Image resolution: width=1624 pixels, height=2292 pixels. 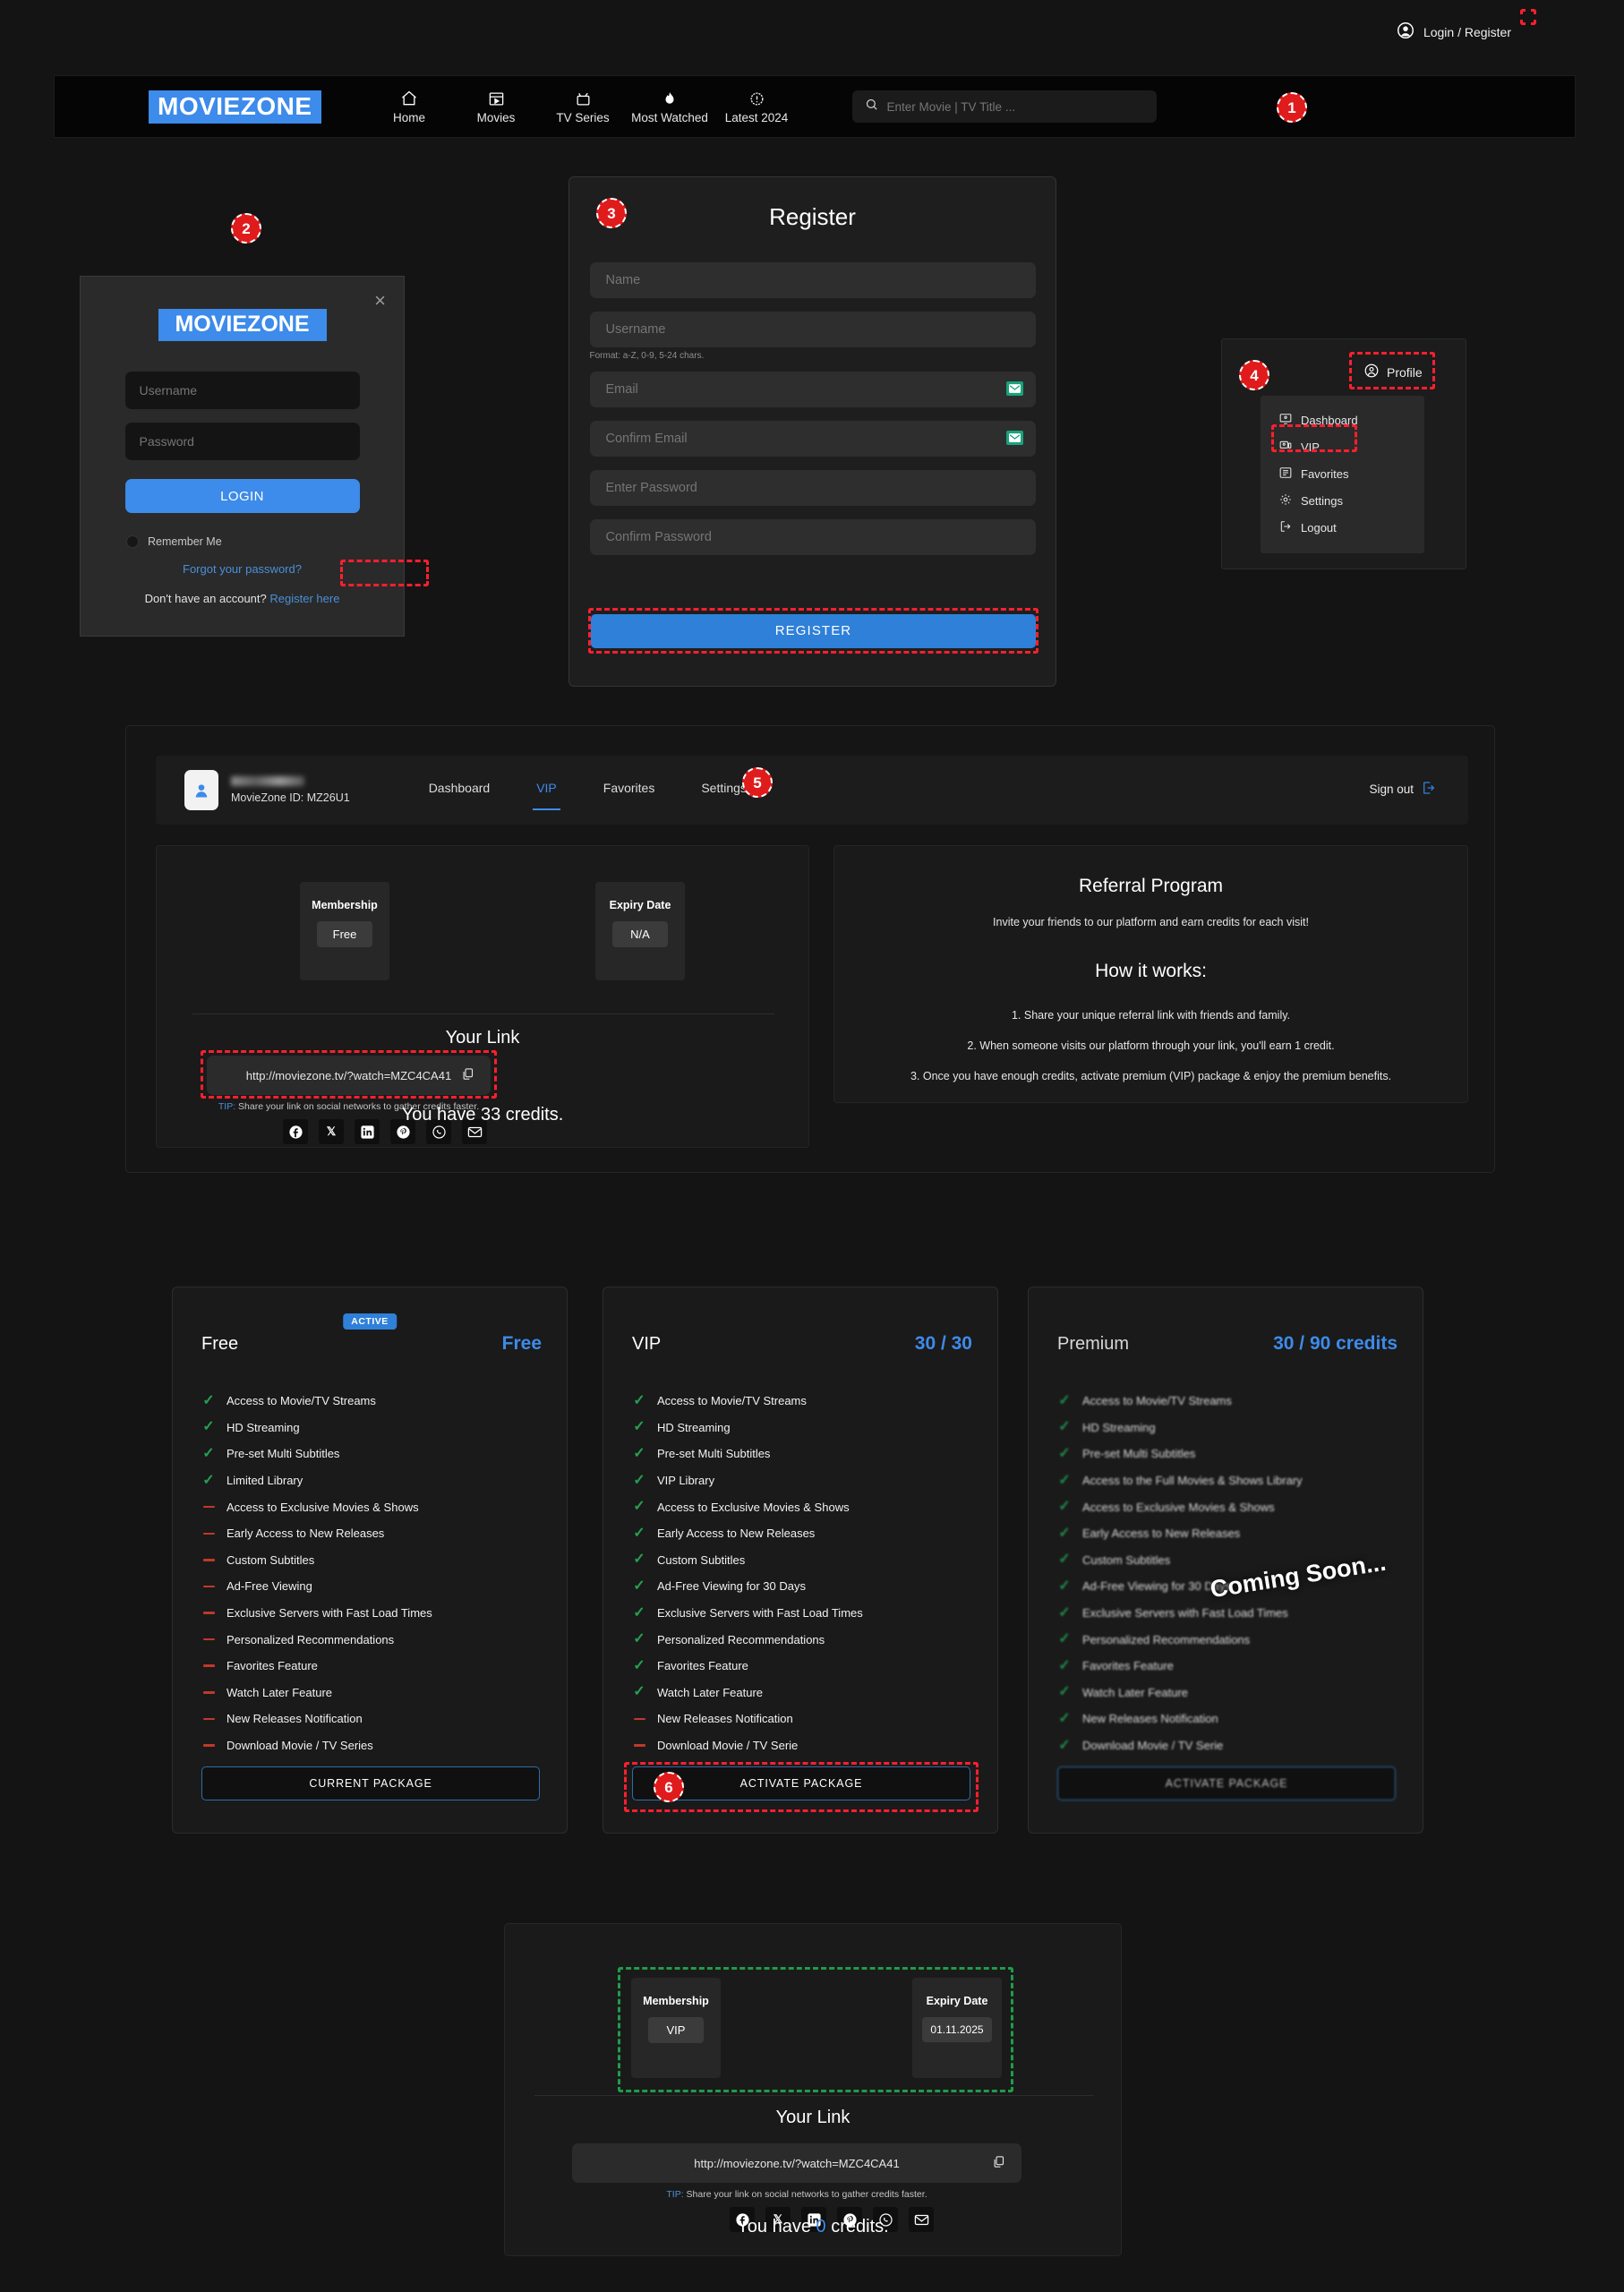 I want to click on register-username-row, so click(x=812, y=329).